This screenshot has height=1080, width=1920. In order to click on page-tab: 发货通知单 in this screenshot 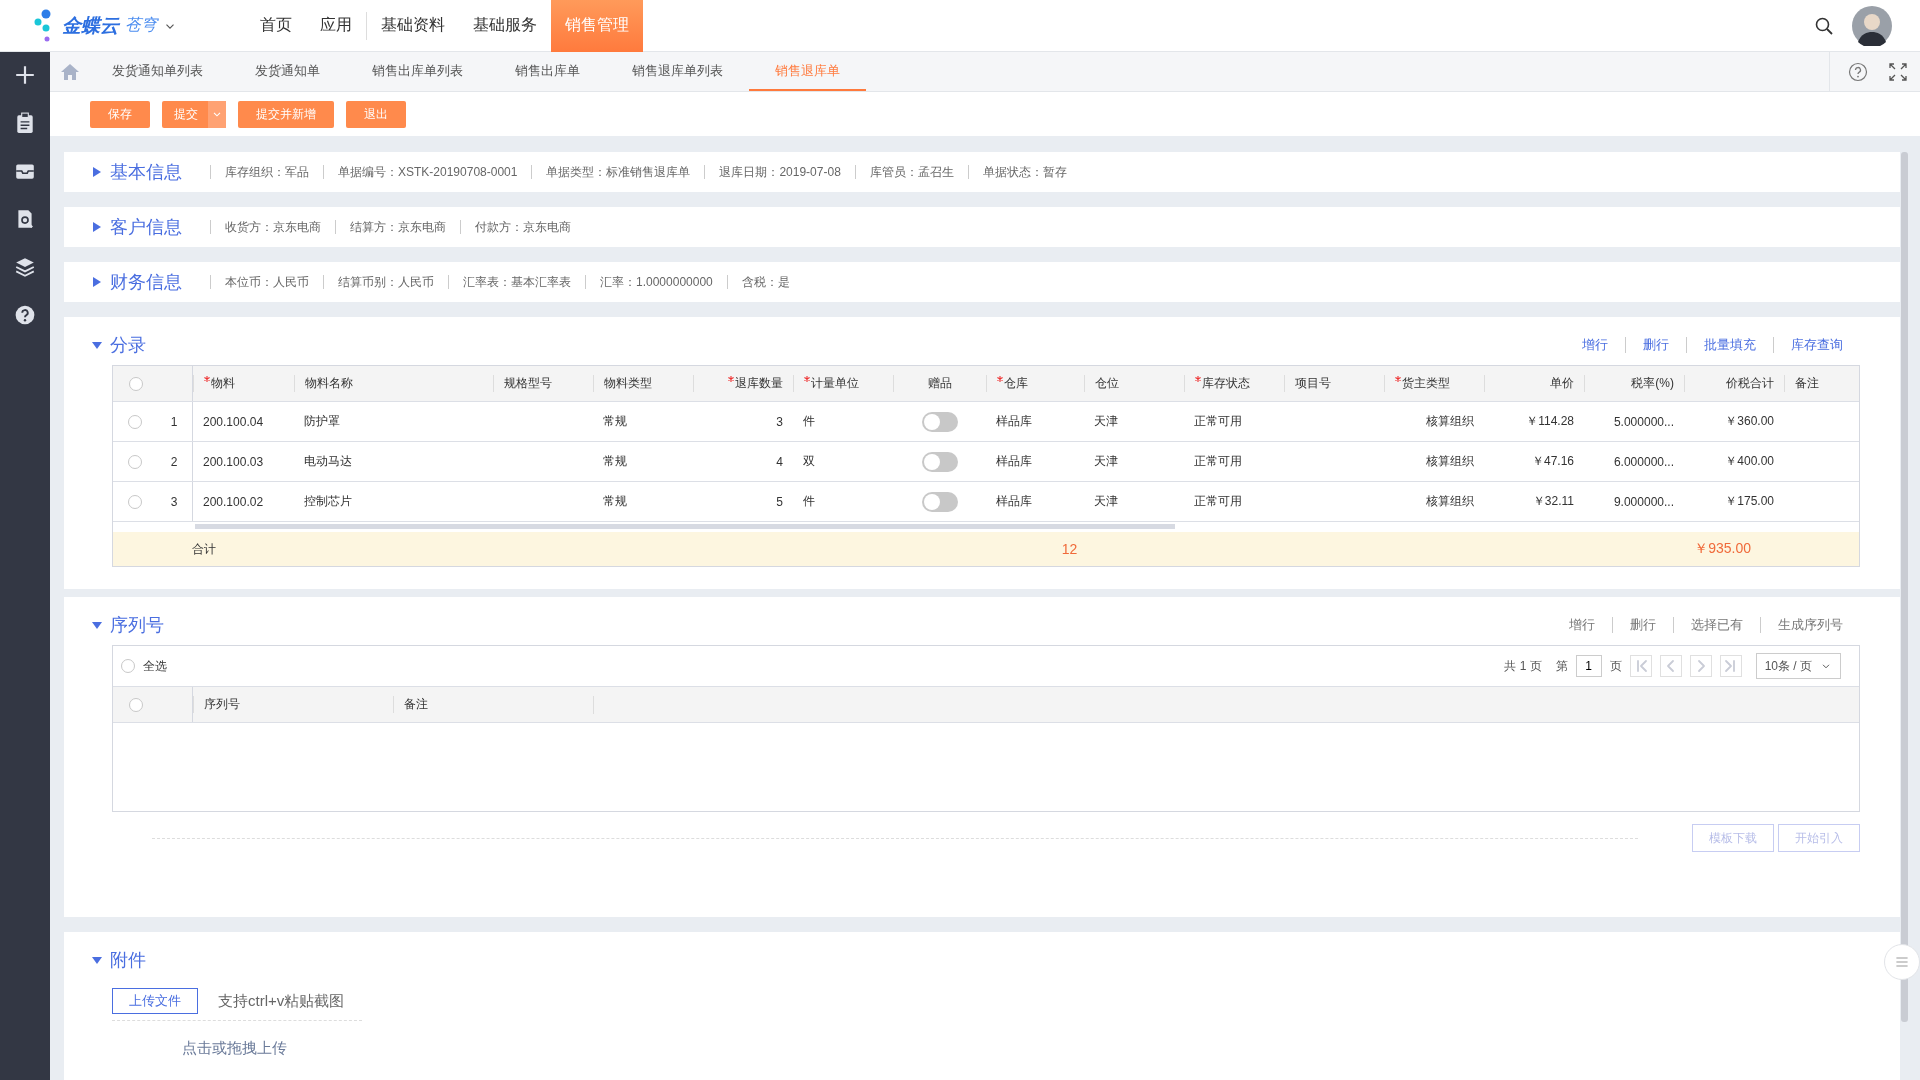, I will do `click(287, 71)`.